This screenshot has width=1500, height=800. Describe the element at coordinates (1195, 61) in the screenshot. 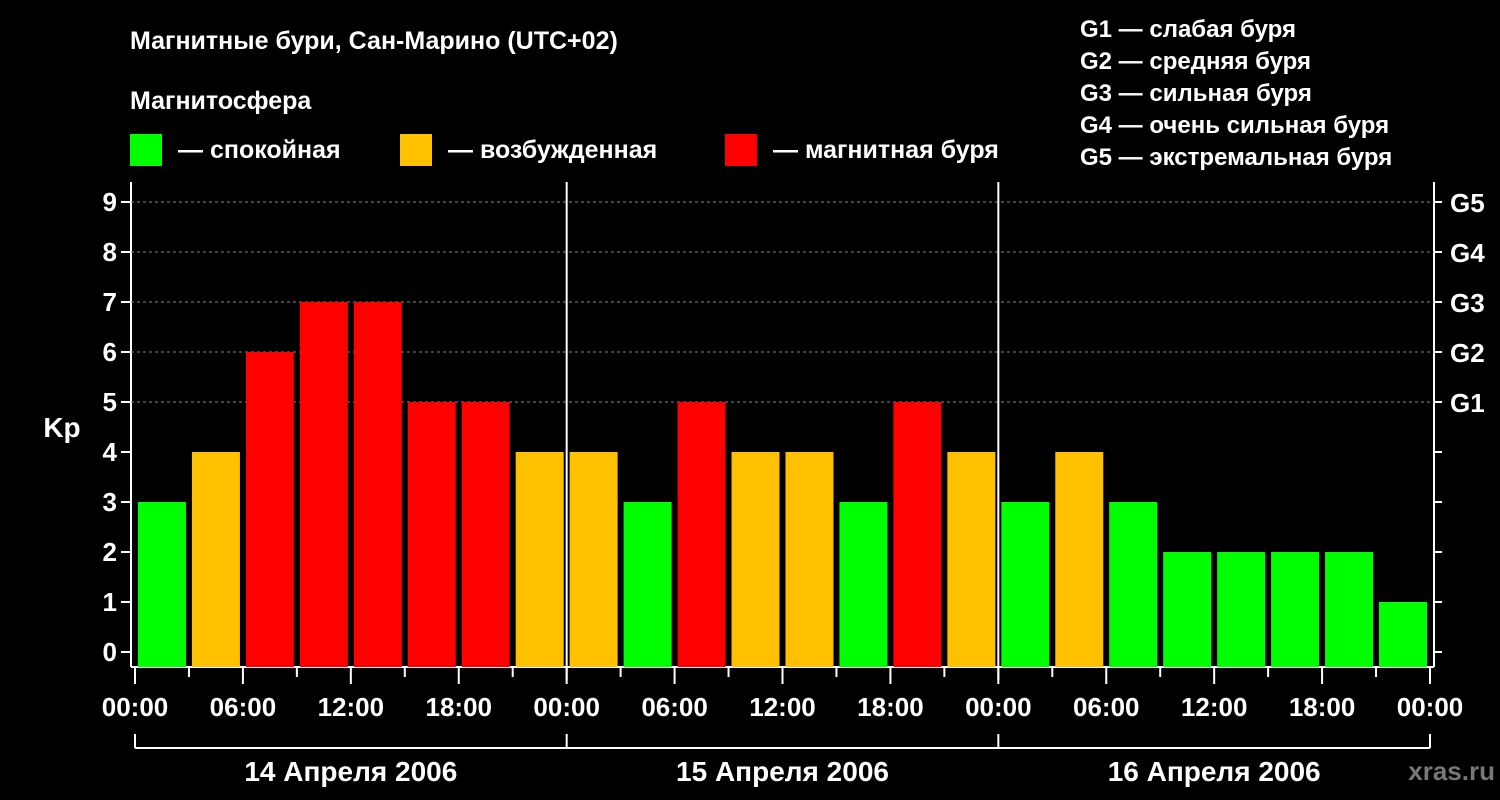

I see `storm-scale-g2: G2 — средняя буря` at that location.